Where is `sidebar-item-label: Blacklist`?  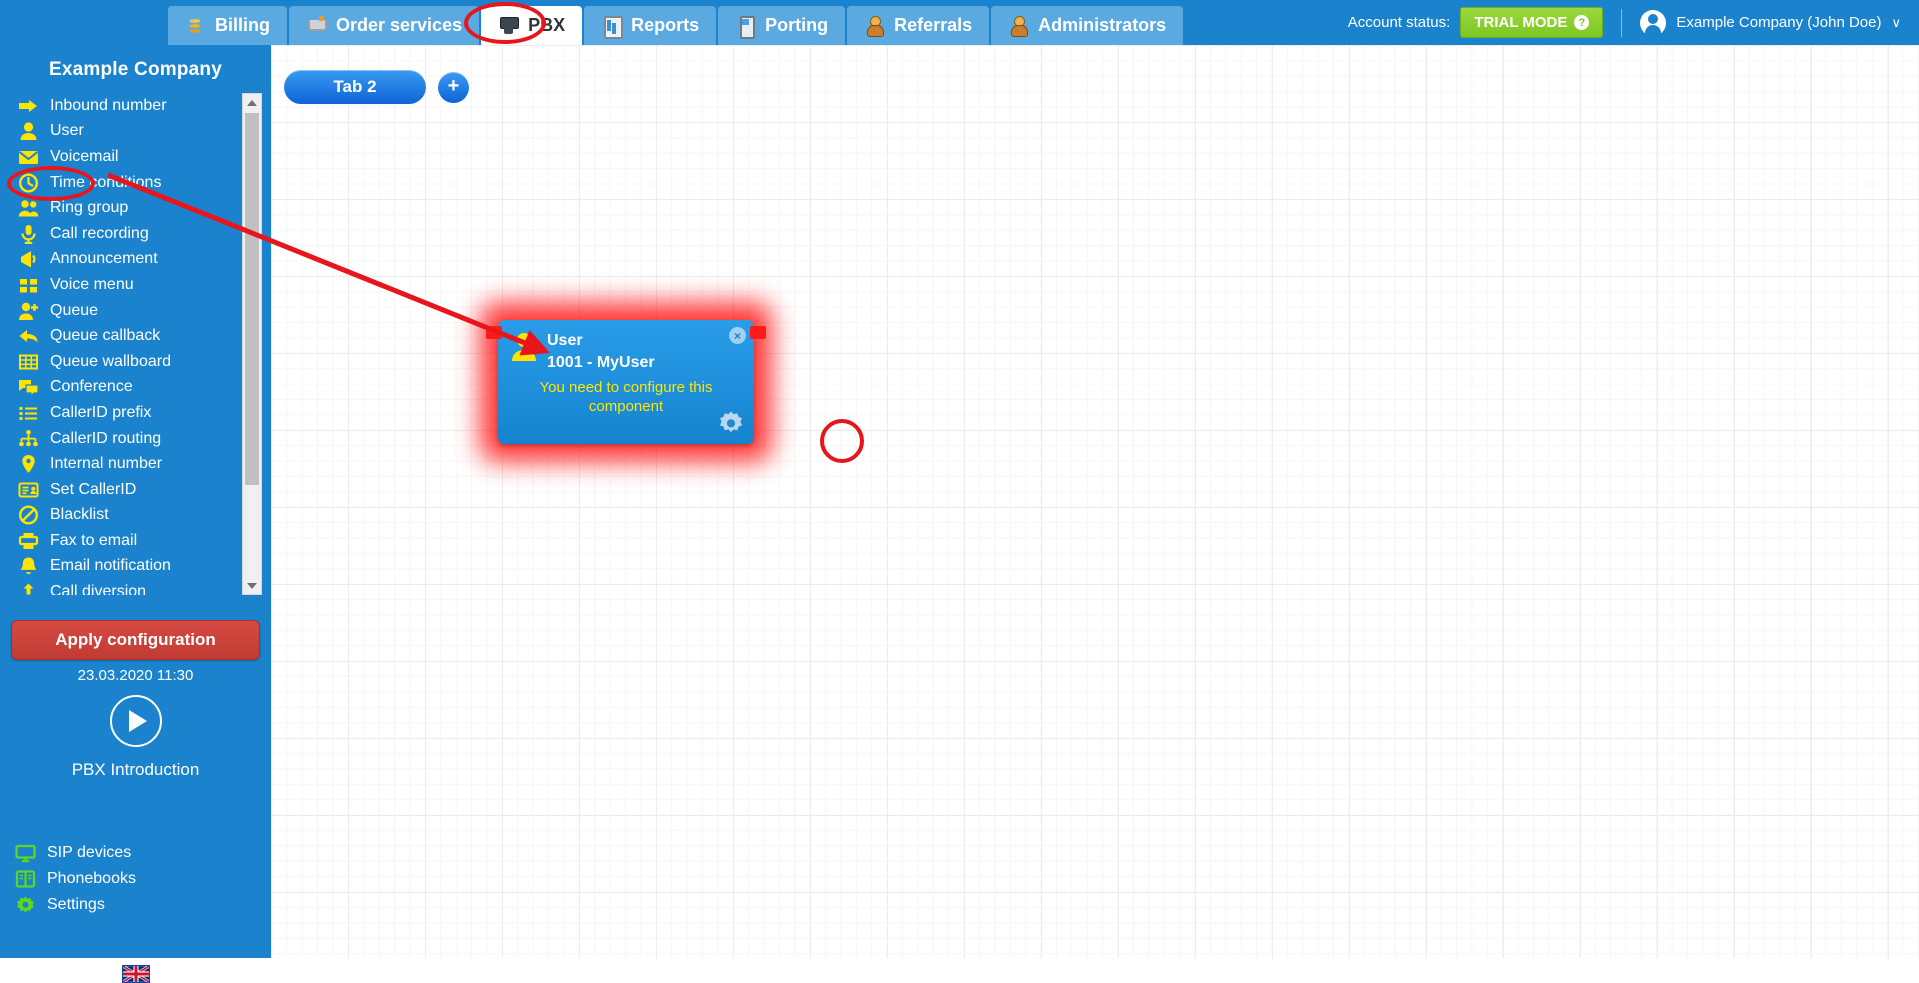
sidebar-item-label: Blacklist is located at coordinates (79, 515).